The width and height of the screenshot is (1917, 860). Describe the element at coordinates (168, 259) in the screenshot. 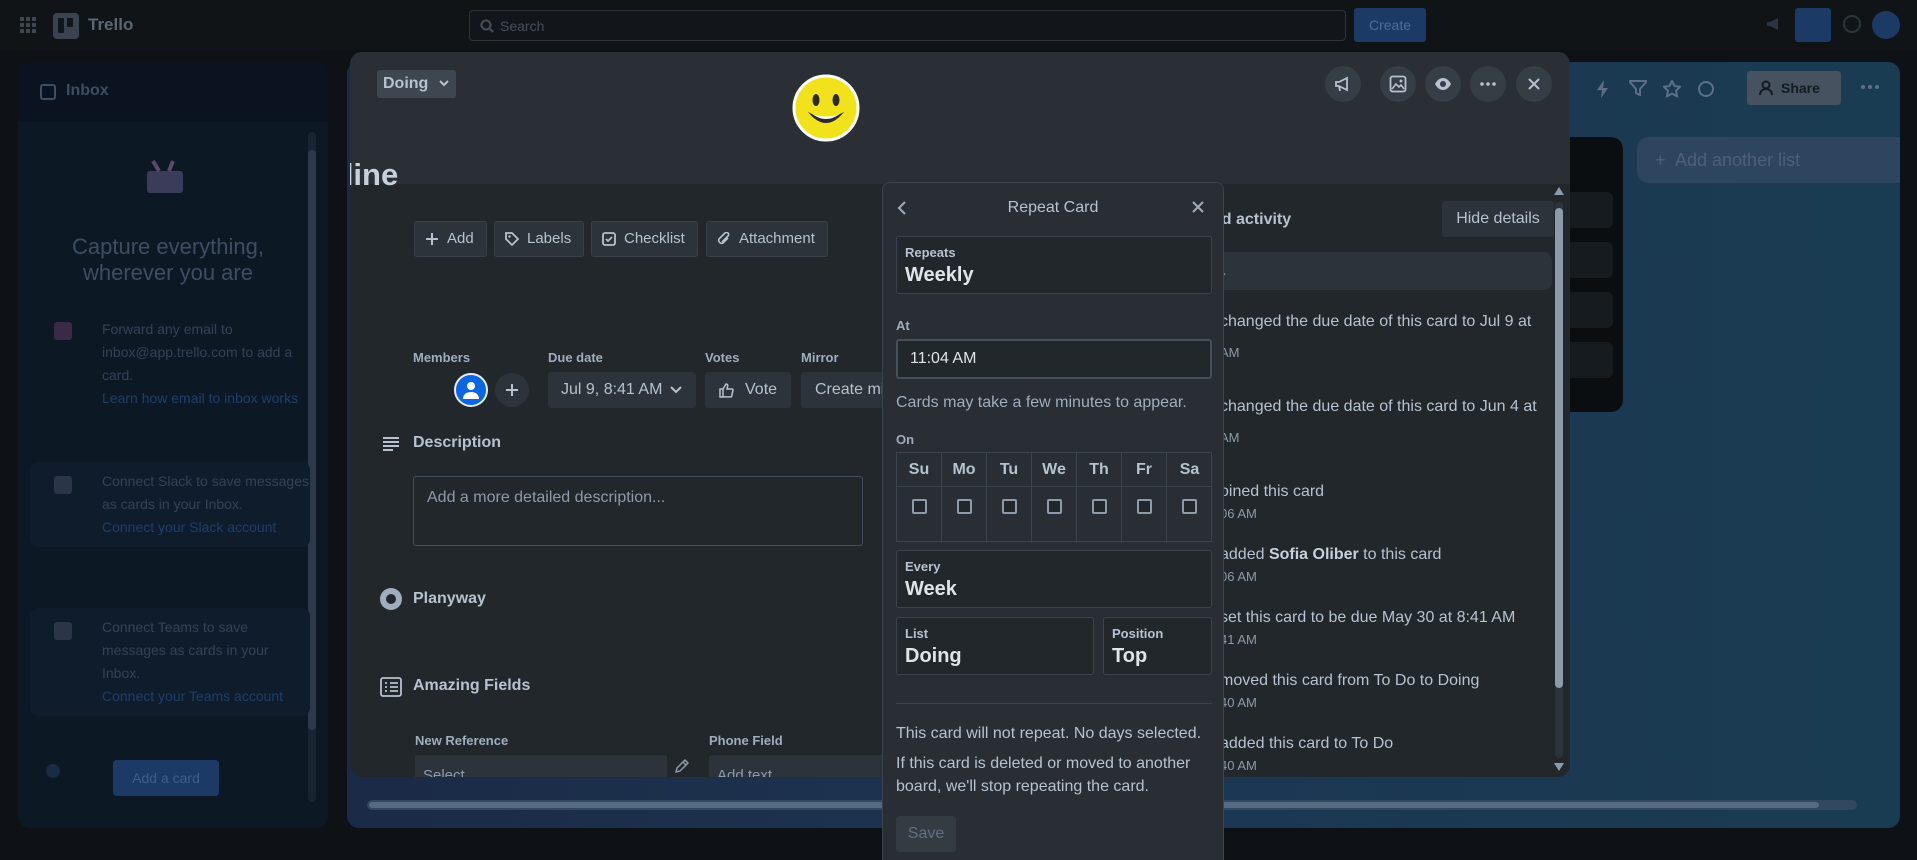

I see `inbox-tagline: Capture everything, wherever you are` at that location.